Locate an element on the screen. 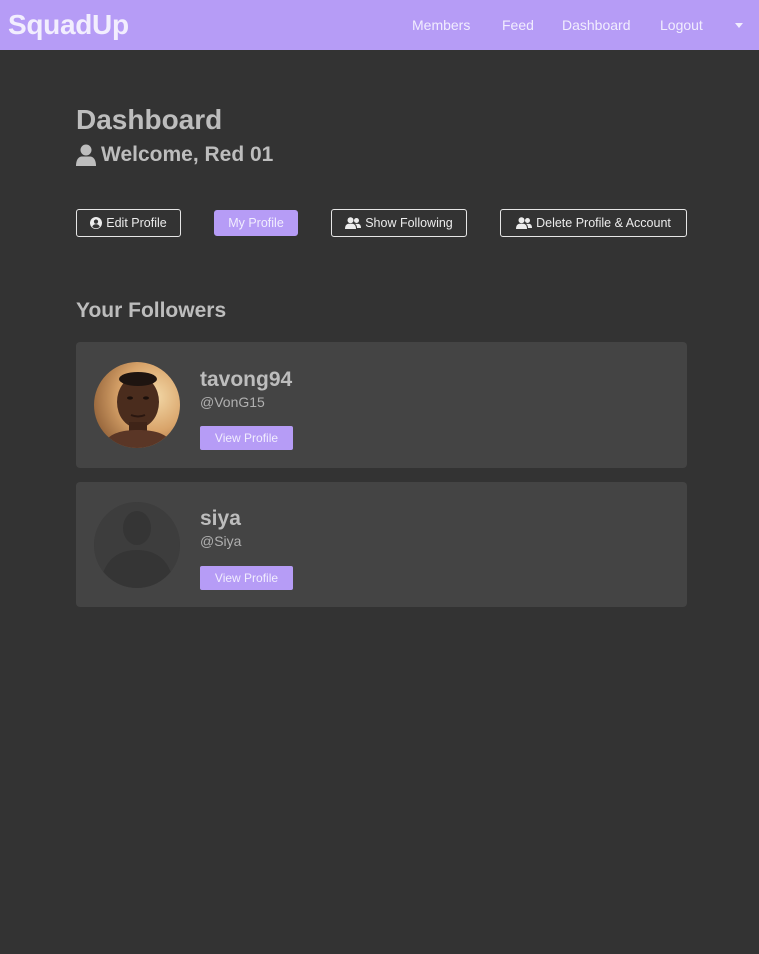  followers-section-title: Your Followers is located at coordinates (151, 310).